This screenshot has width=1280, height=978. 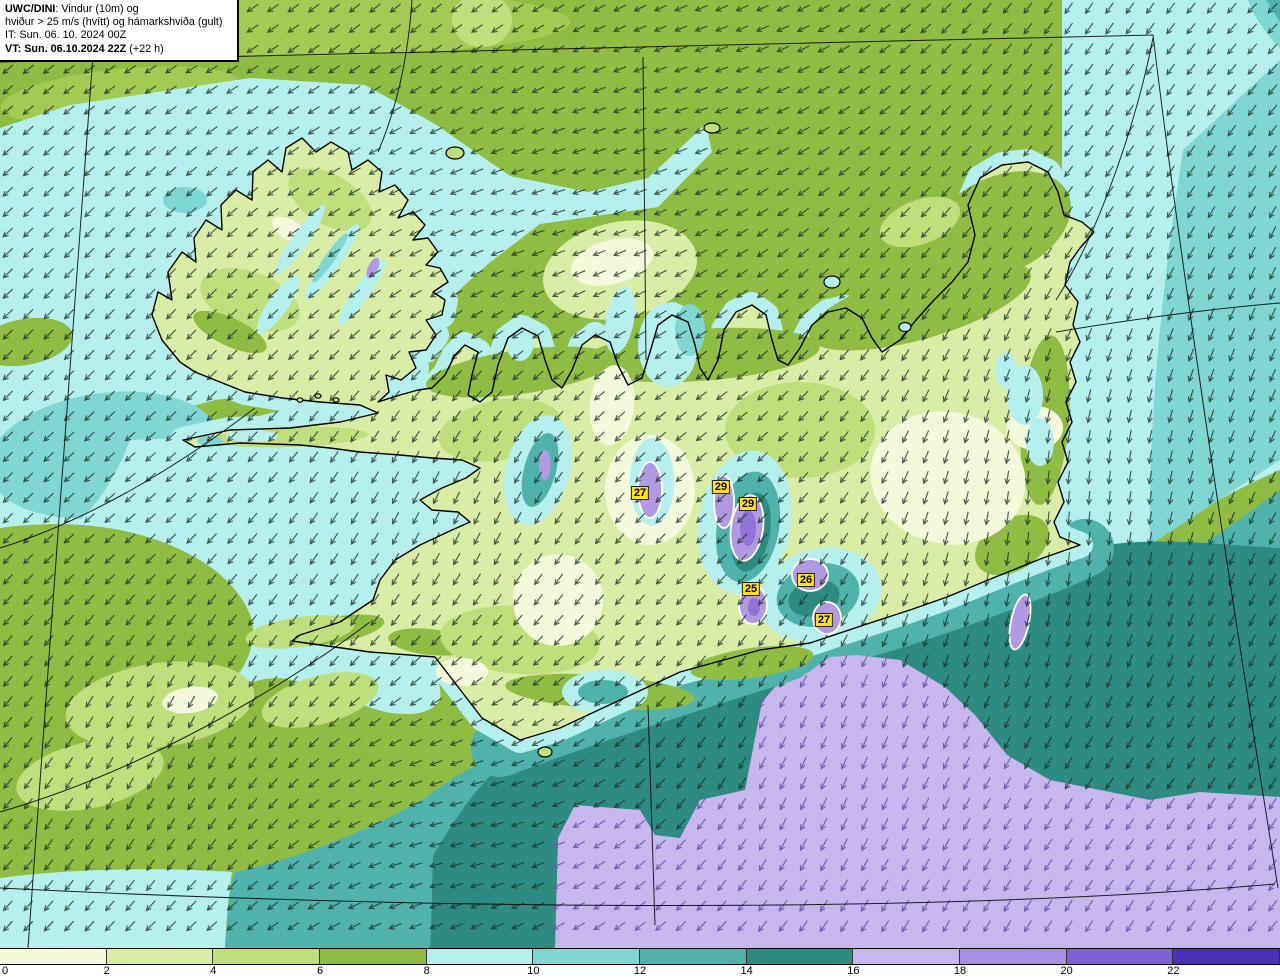 What do you see at coordinates (533, 971) in the screenshot?
I see `colorbar-tick-label: 10` at bounding box center [533, 971].